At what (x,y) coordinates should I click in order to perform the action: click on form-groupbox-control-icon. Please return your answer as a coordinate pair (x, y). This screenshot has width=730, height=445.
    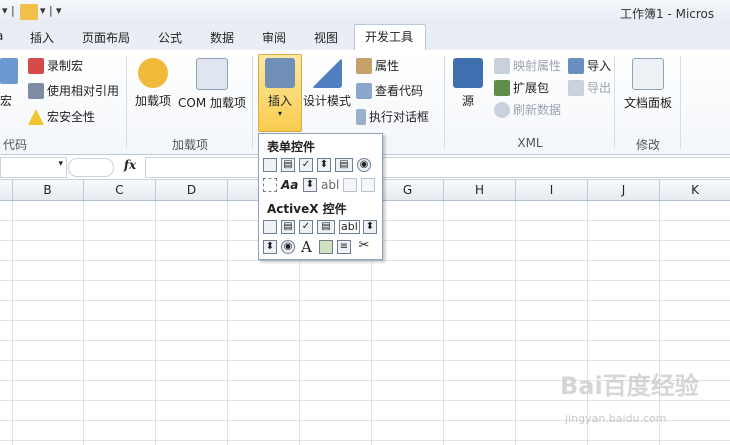
    Looking at the image, I should click on (270, 185).